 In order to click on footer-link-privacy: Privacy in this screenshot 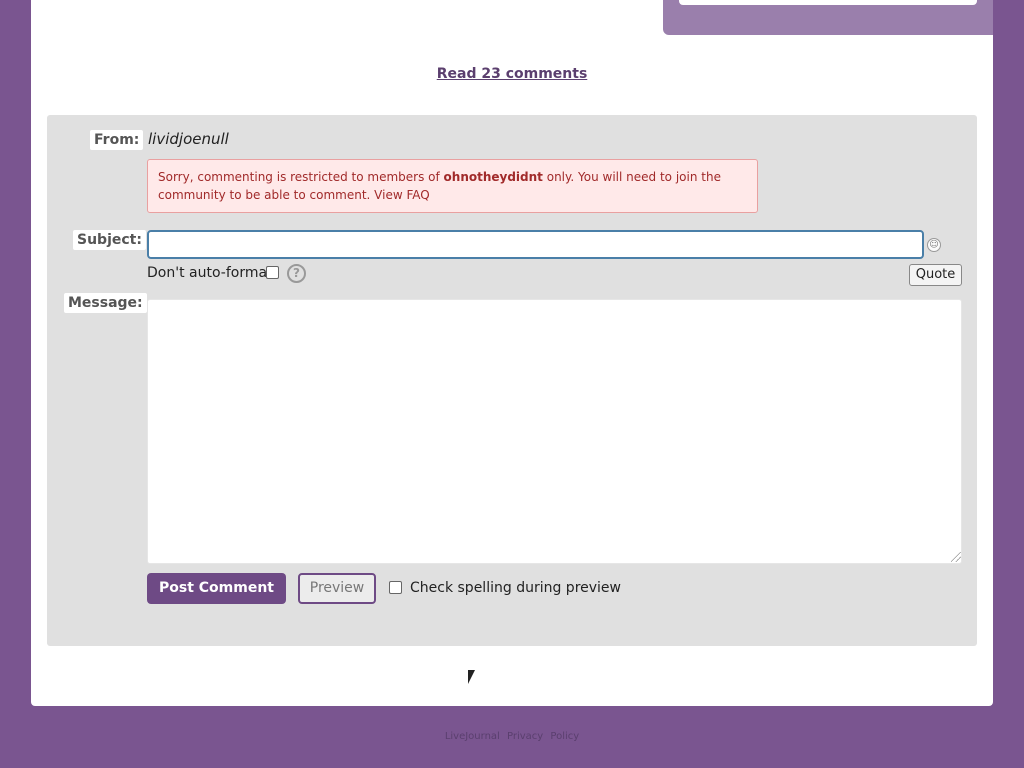, I will do `click(525, 736)`.